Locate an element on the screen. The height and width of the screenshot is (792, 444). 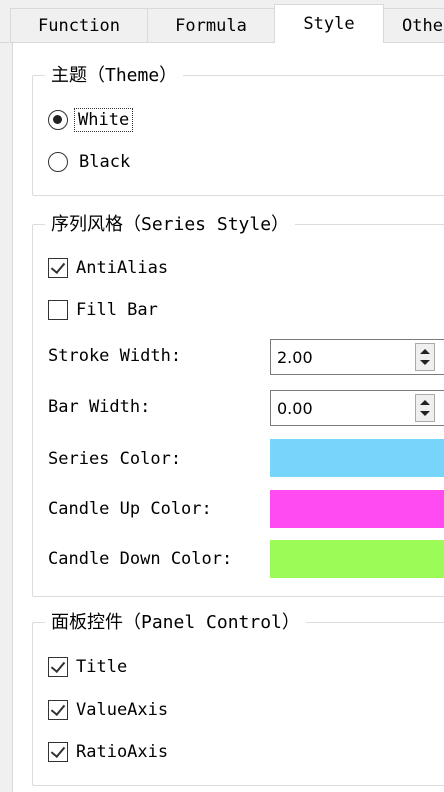
series-style-legend: 序列风格（Series Style） is located at coordinates (170, 223).